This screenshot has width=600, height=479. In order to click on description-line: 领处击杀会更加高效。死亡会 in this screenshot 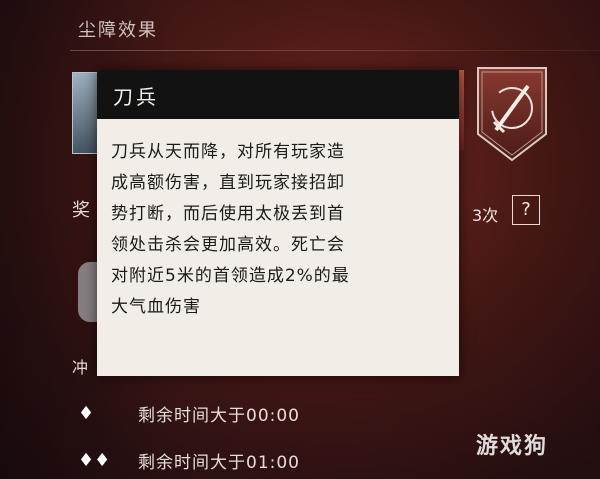, I will do `click(228, 245)`.